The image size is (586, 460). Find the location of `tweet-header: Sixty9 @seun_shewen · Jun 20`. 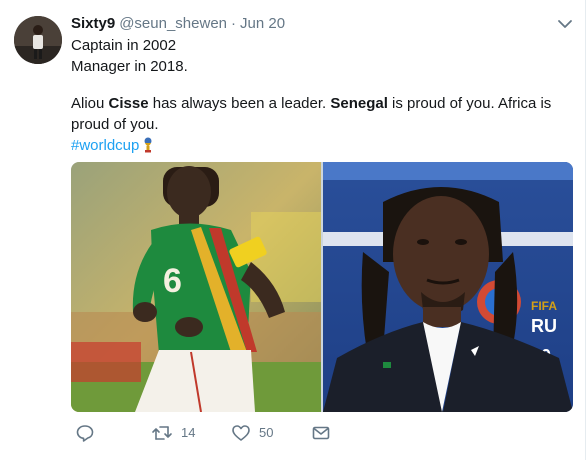

tweet-header: Sixty9 @seun_shewen · Jun 20 is located at coordinates (178, 24).